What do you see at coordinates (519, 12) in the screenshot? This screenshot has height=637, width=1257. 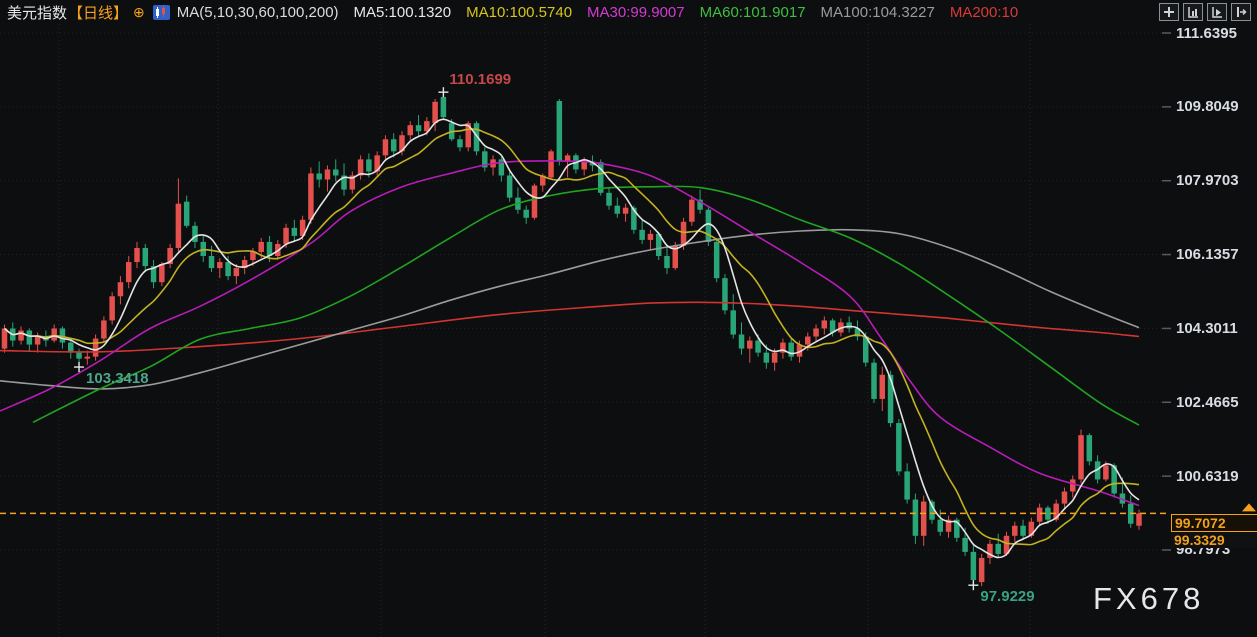 I see `ma-value: MA10:100.5740` at bounding box center [519, 12].